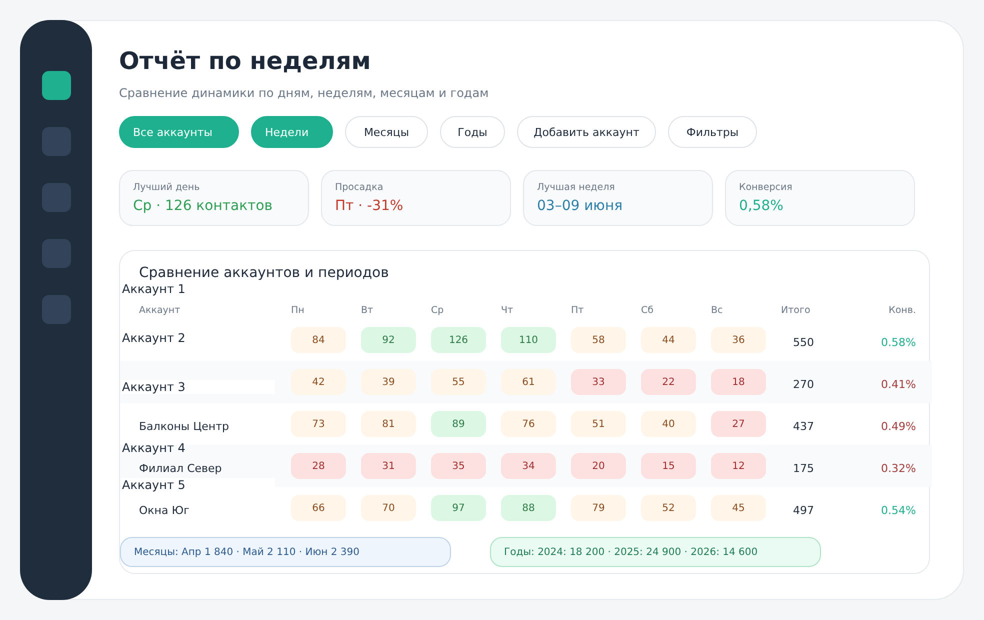  Describe the element at coordinates (580, 206) in the screenshot. I see `stat-value: 03–09 июня` at that location.